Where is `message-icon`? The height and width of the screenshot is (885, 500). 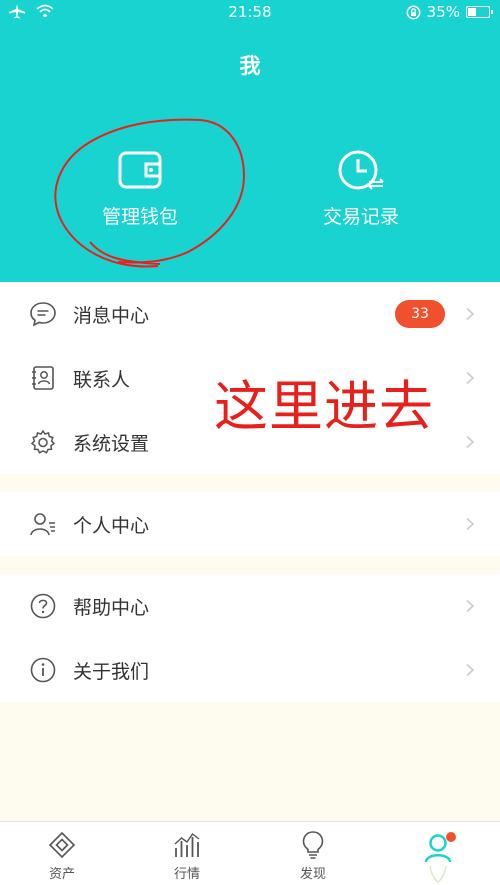 message-icon is located at coordinates (43, 314).